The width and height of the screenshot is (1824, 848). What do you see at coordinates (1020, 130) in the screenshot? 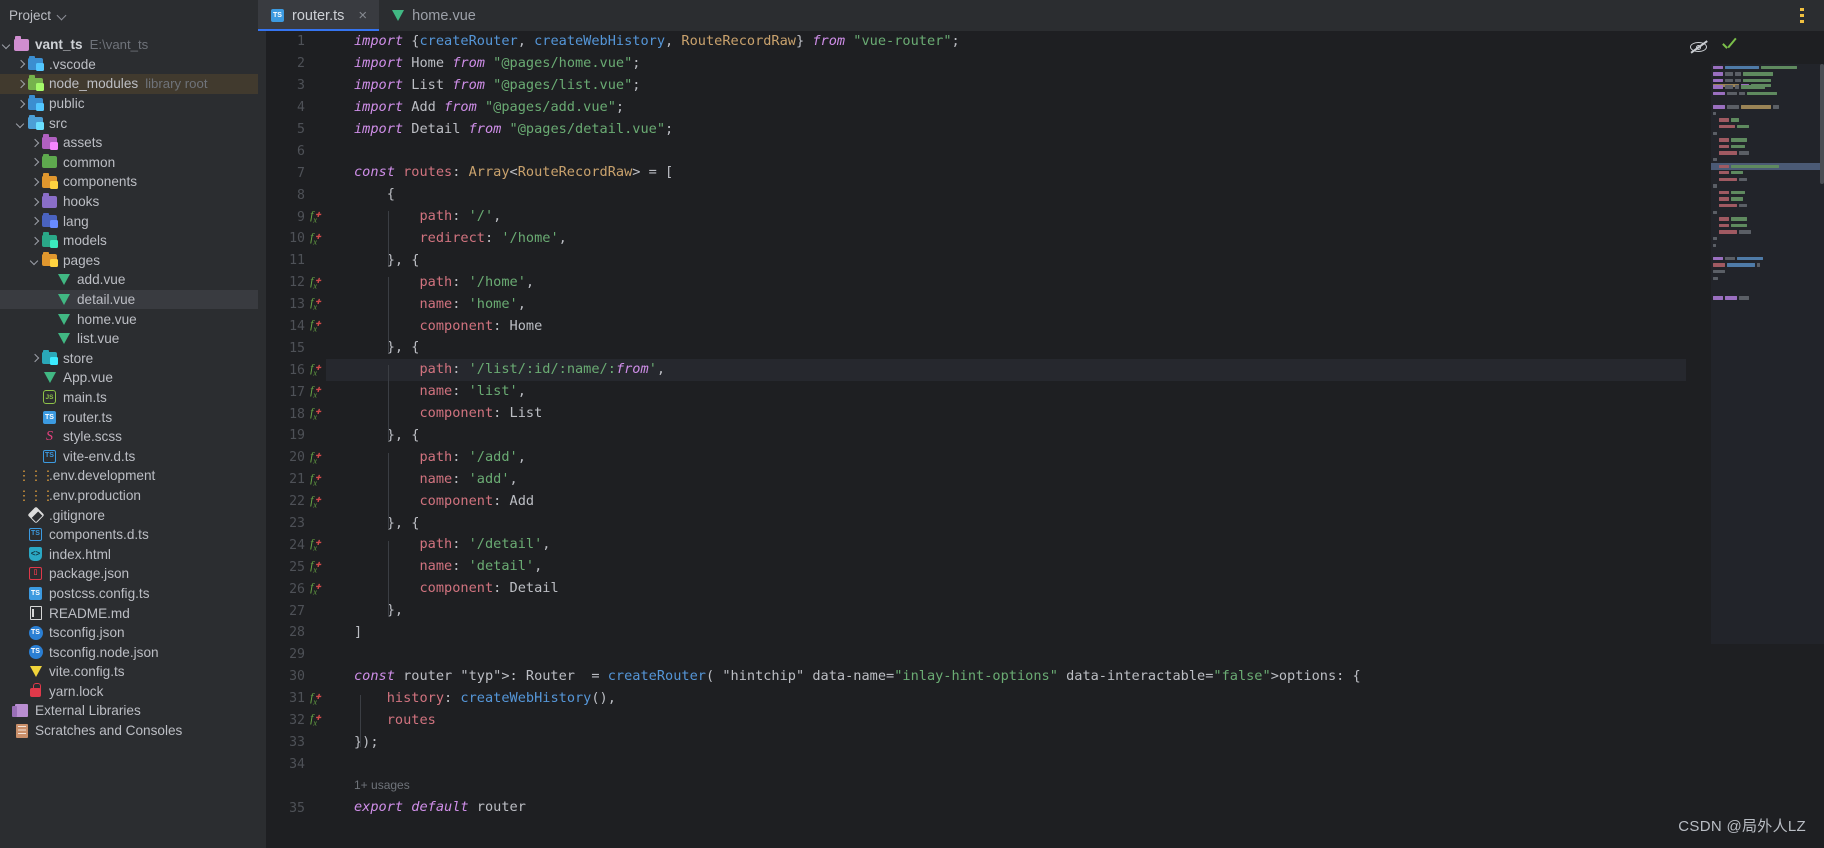
I see `code-line-5: import Detail from "@pages/detail.vue";` at bounding box center [1020, 130].